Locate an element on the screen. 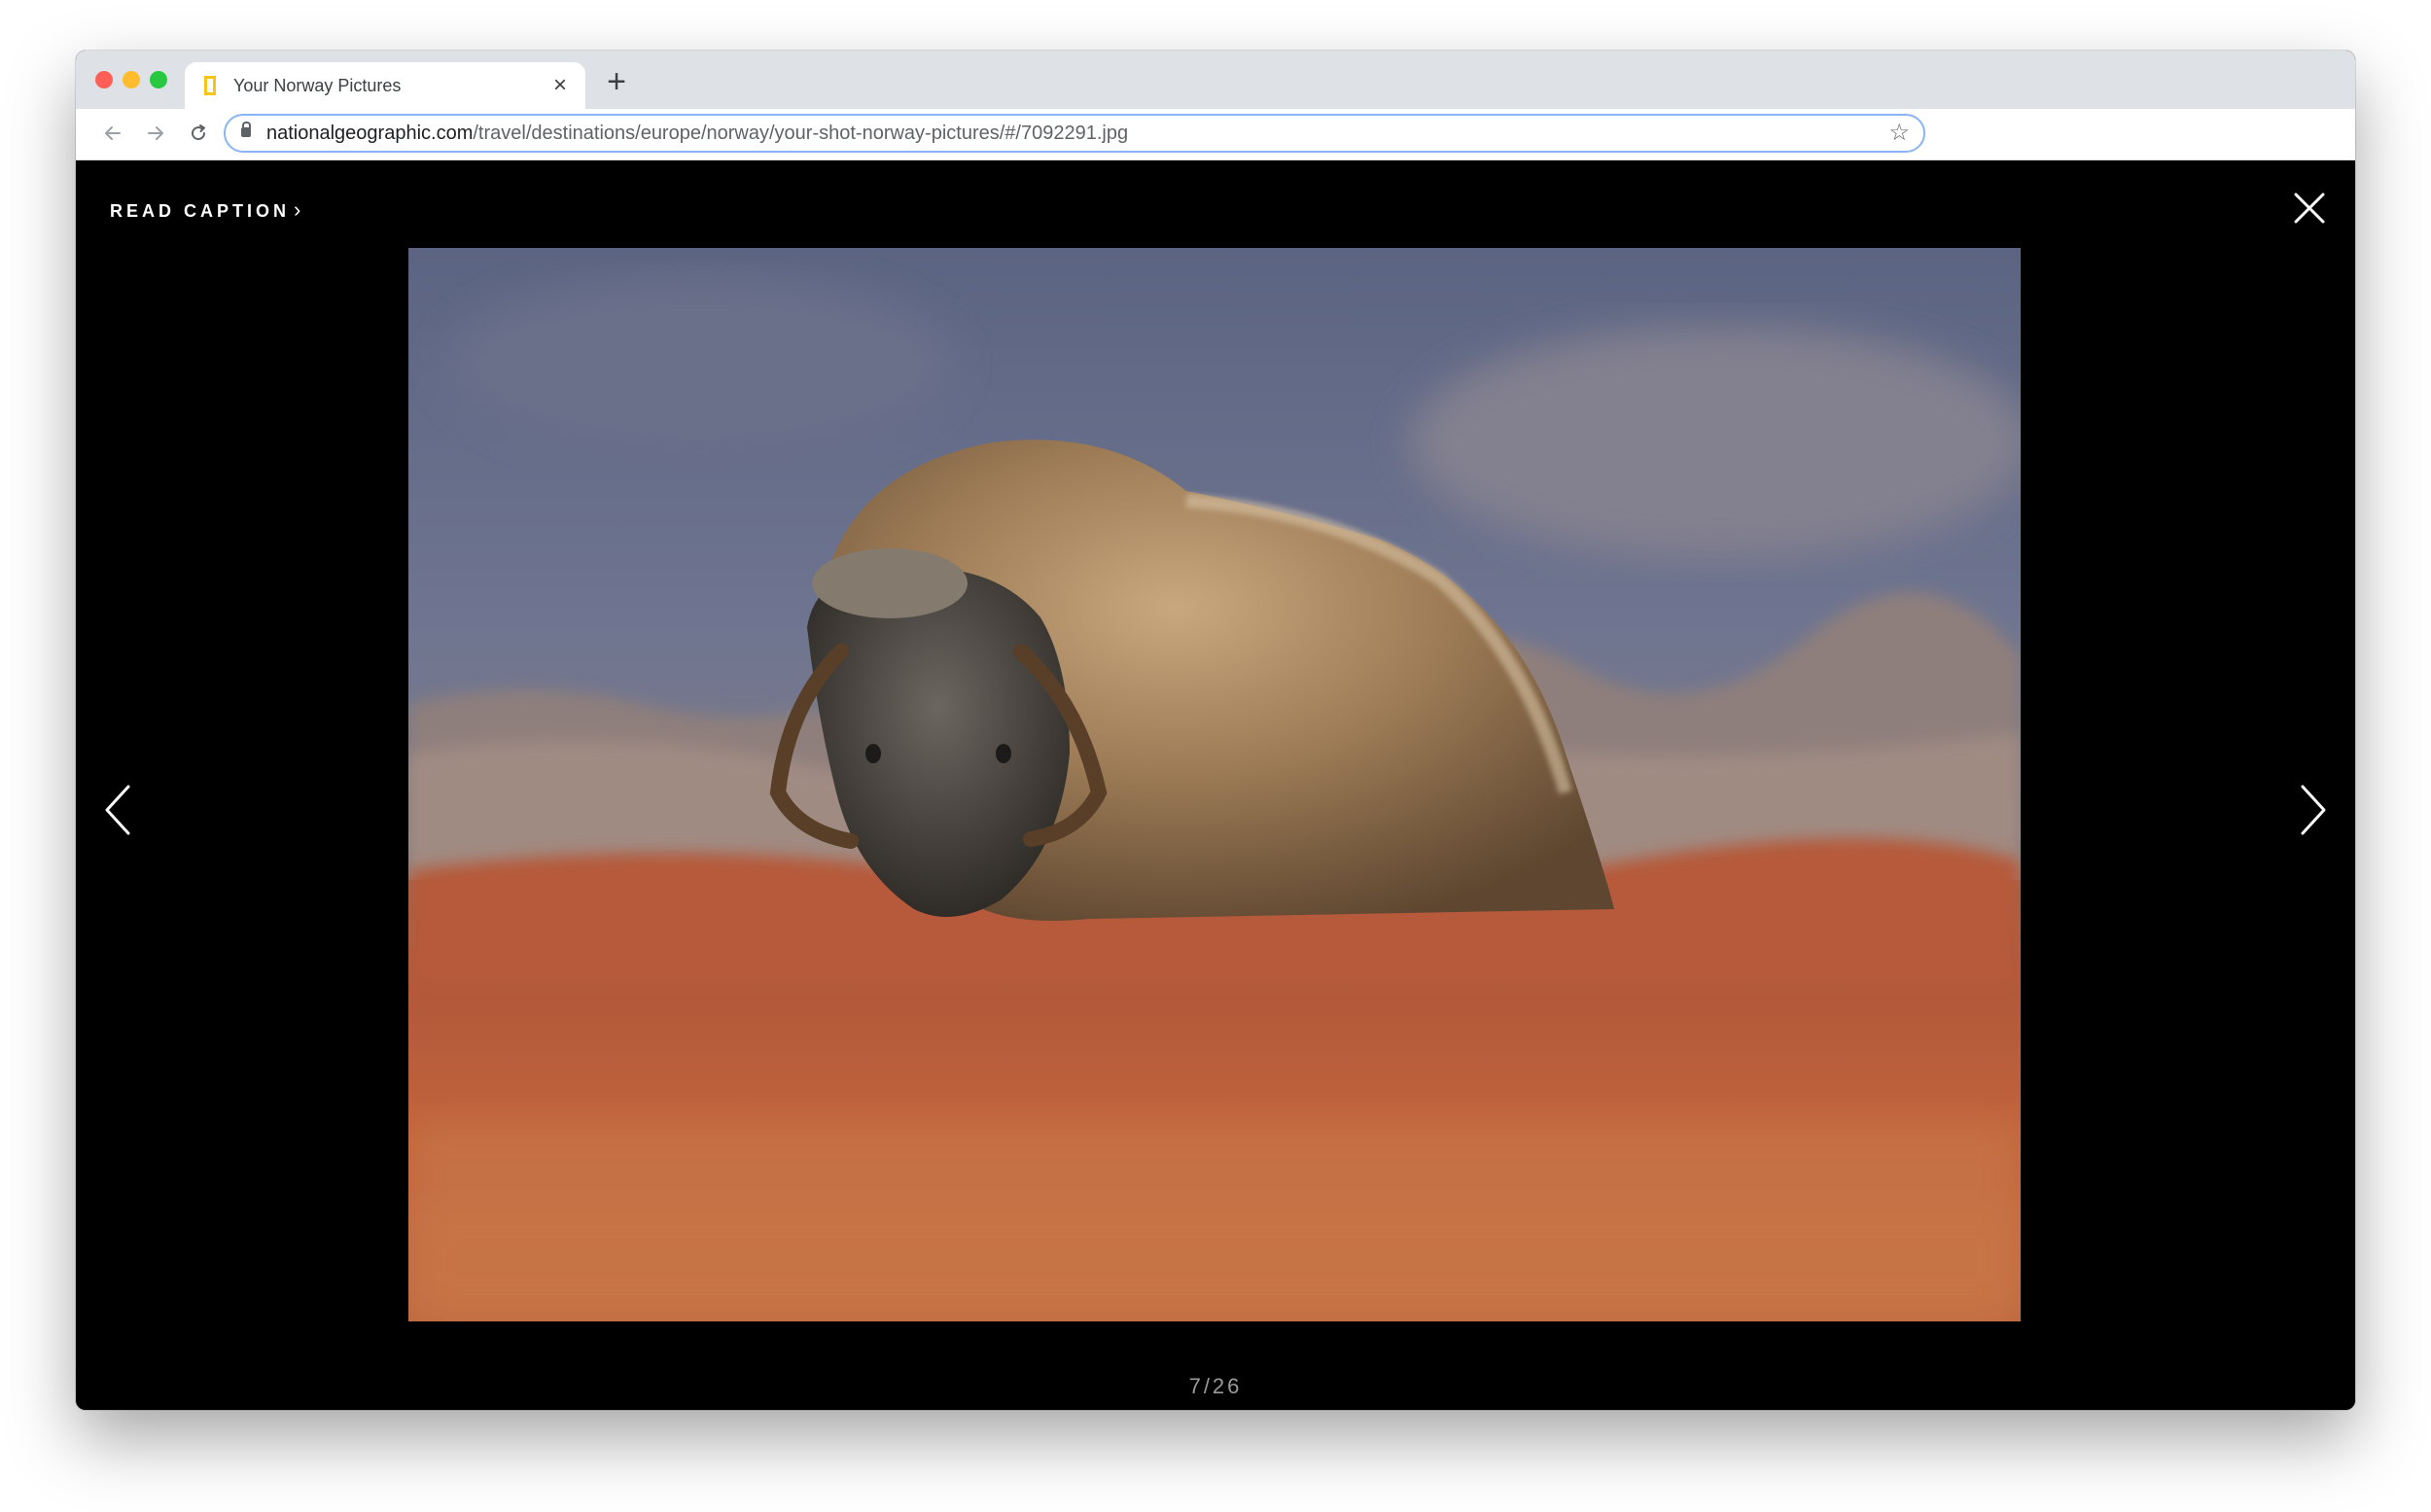 The image size is (2431, 1512). photo-counter: 7/26 is located at coordinates (1215, 1386).